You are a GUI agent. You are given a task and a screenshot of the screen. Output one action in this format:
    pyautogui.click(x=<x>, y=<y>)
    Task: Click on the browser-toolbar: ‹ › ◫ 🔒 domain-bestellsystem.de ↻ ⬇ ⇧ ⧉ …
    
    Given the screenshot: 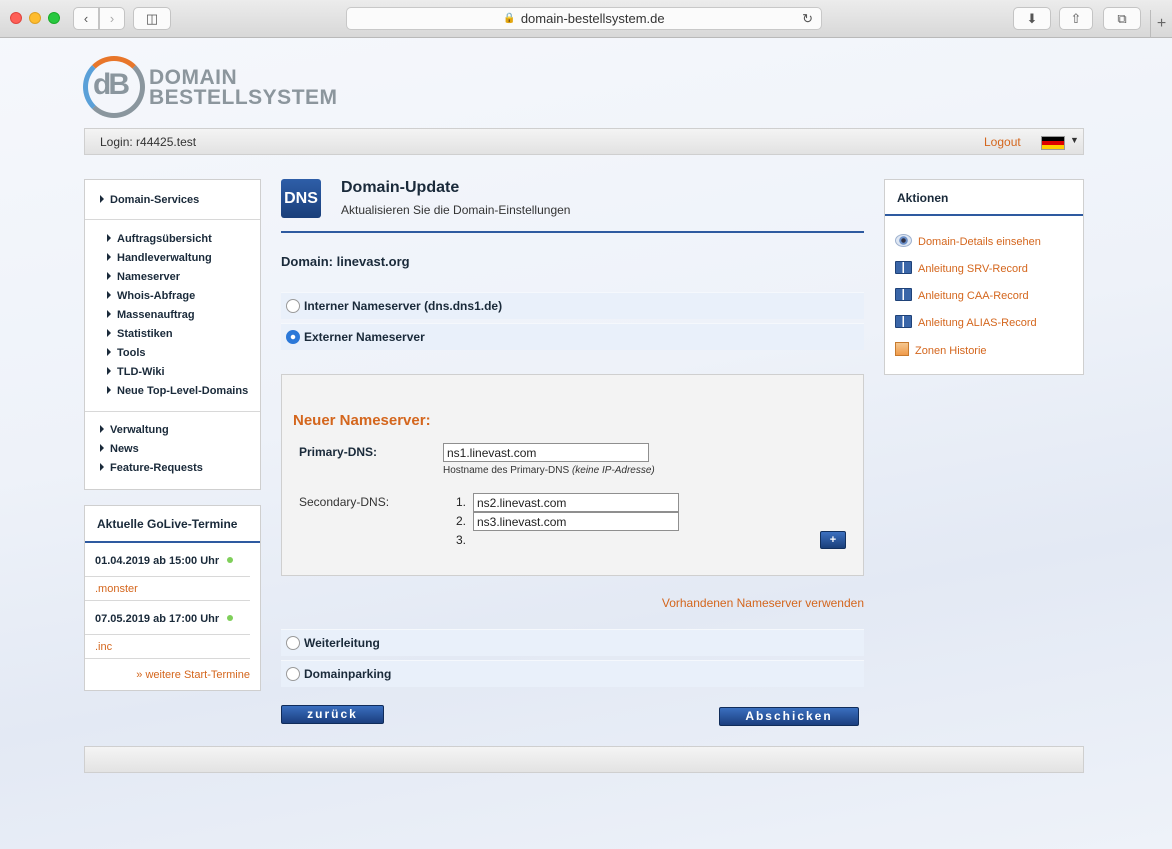 What is the action you would take?
    pyautogui.click(x=586, y=19)
    